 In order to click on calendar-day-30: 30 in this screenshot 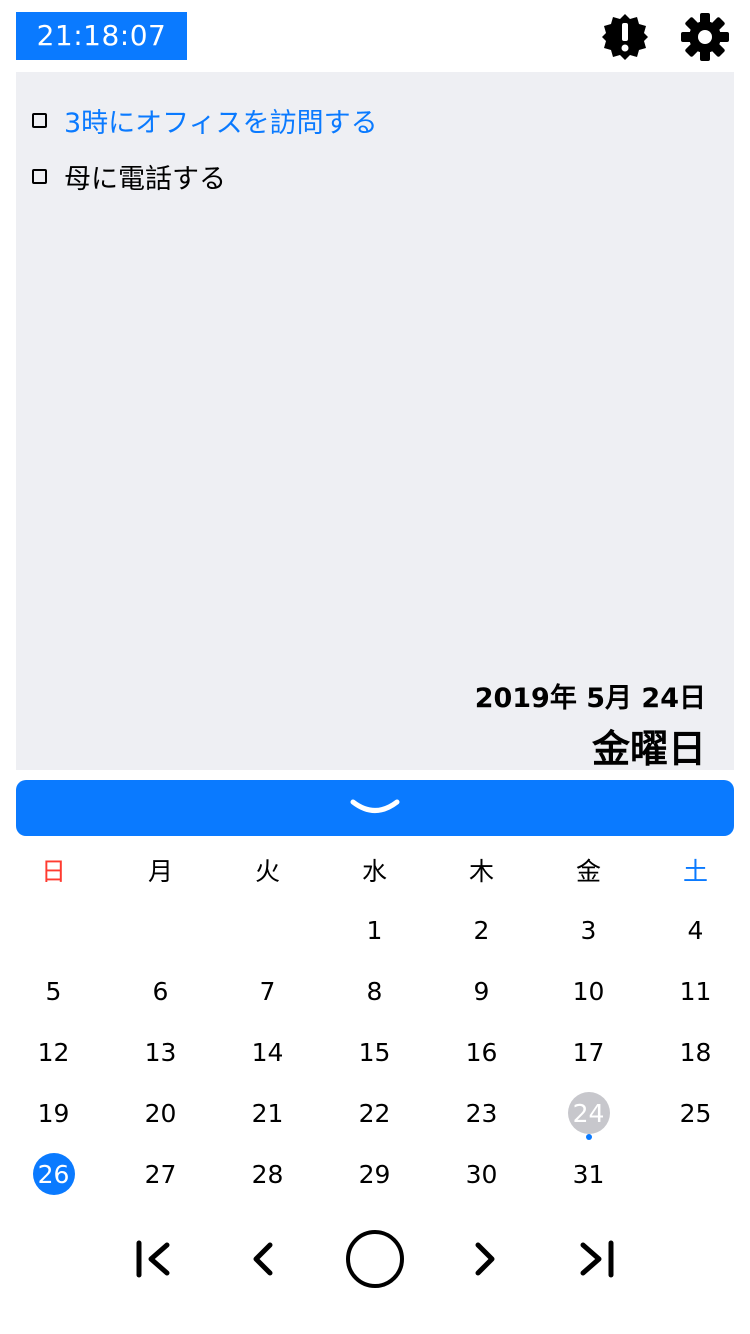, I will do `click(481, 1174)`.